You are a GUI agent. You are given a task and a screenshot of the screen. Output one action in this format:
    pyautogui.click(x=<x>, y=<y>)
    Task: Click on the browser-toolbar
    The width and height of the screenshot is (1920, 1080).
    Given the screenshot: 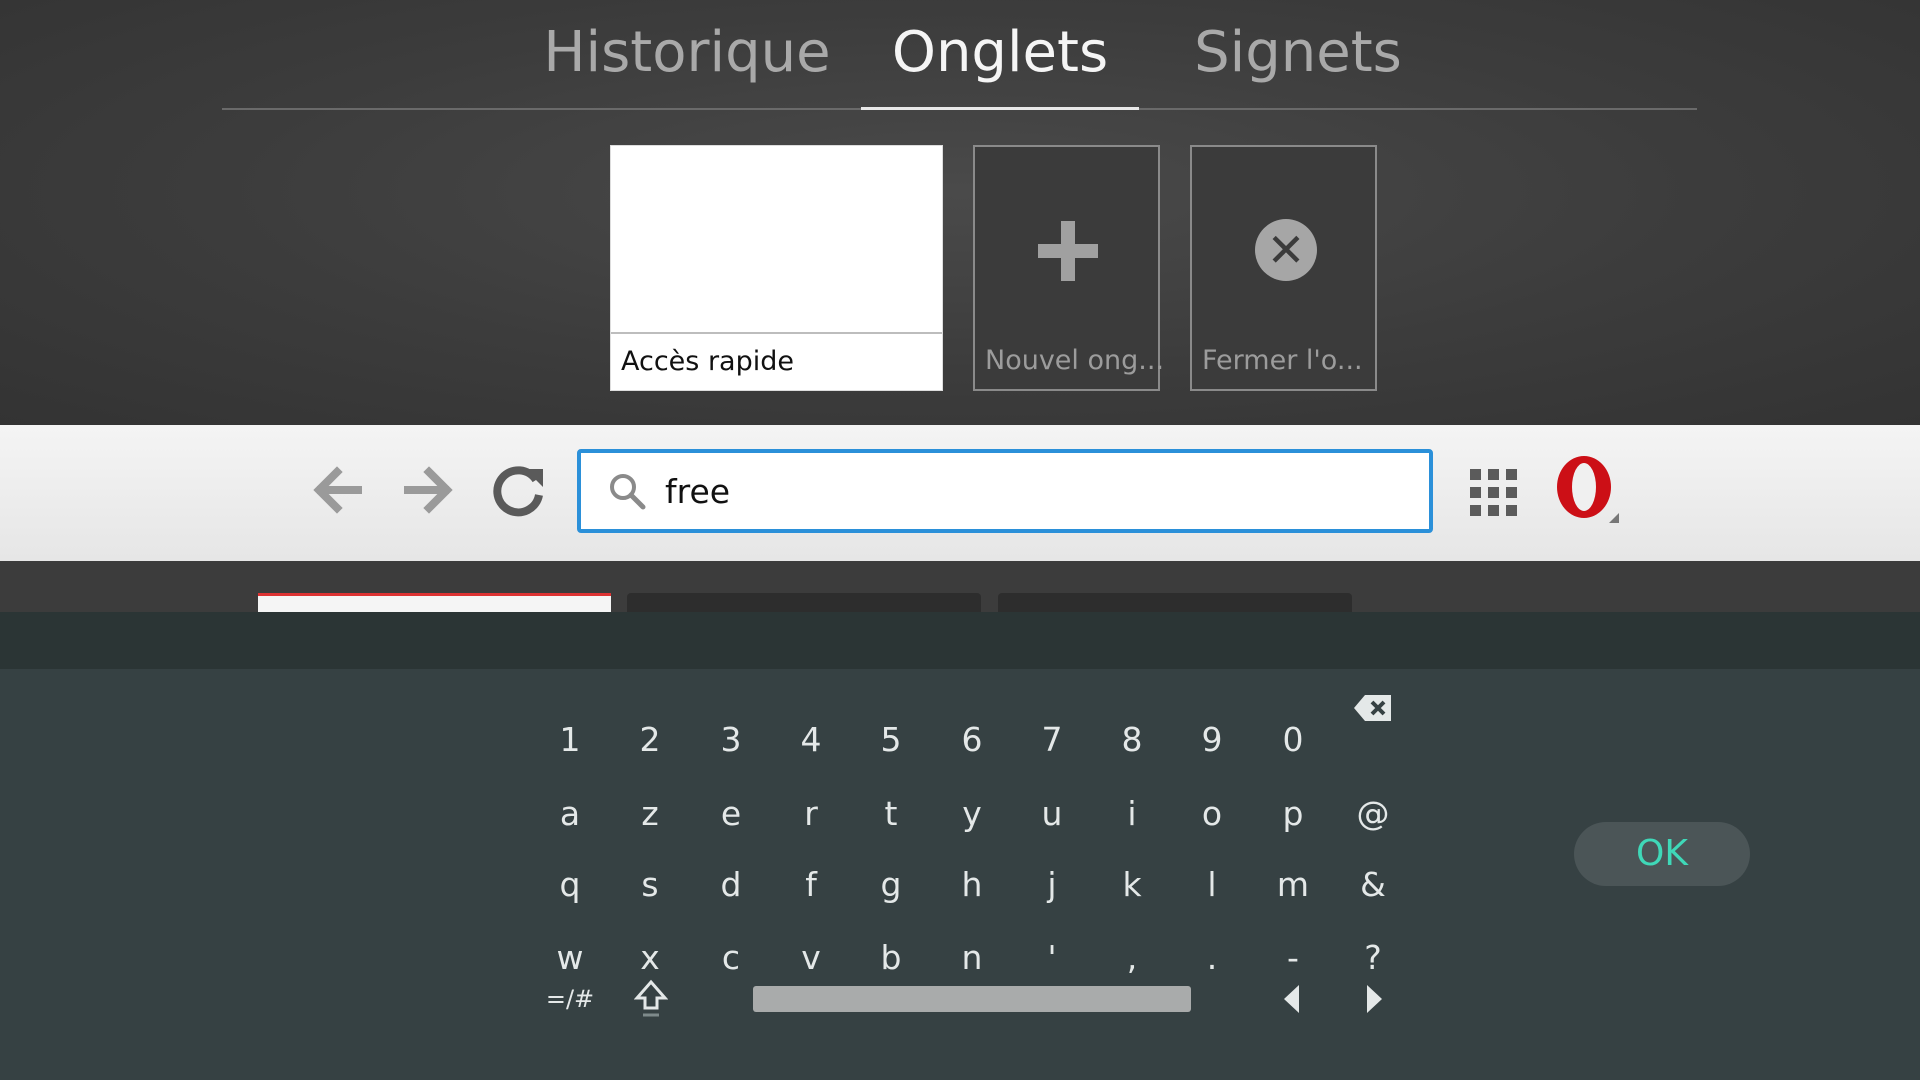 What is the action you would take?
    pyautogui.click(x=960, y=493)
    